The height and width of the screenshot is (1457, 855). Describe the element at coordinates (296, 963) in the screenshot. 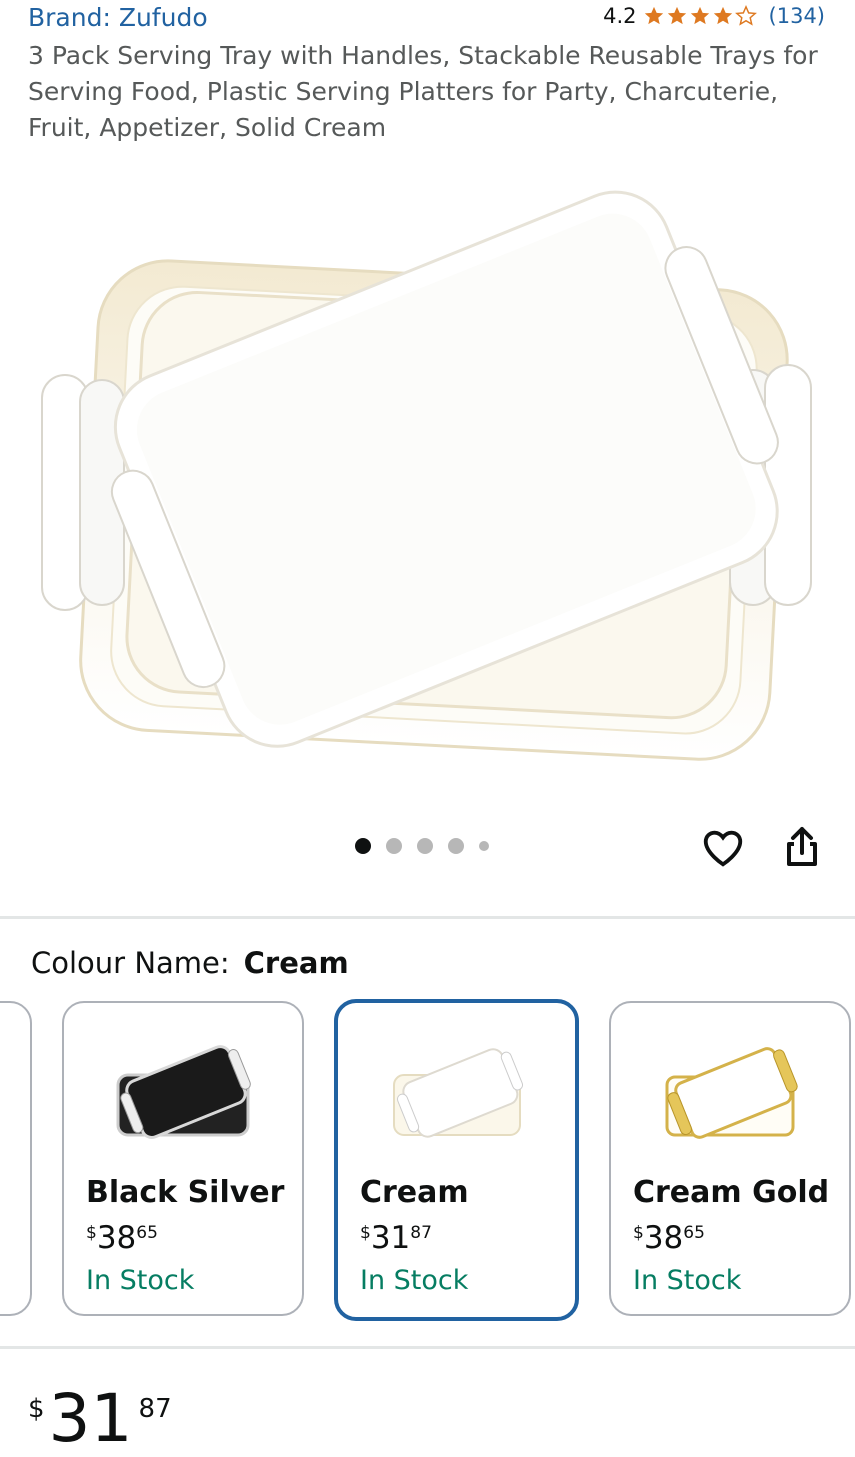

I see `selected-colour-value: Cream` at that location.